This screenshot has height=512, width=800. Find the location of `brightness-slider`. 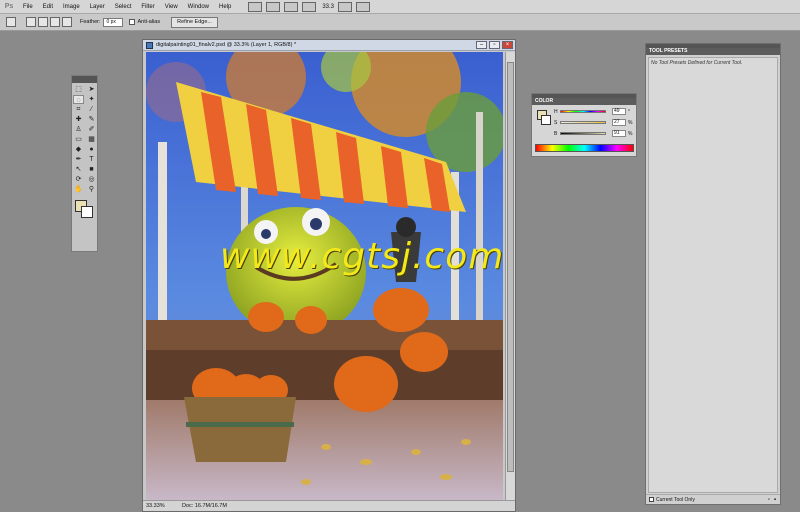

brightness-slider is located at coordinates (583, 133).